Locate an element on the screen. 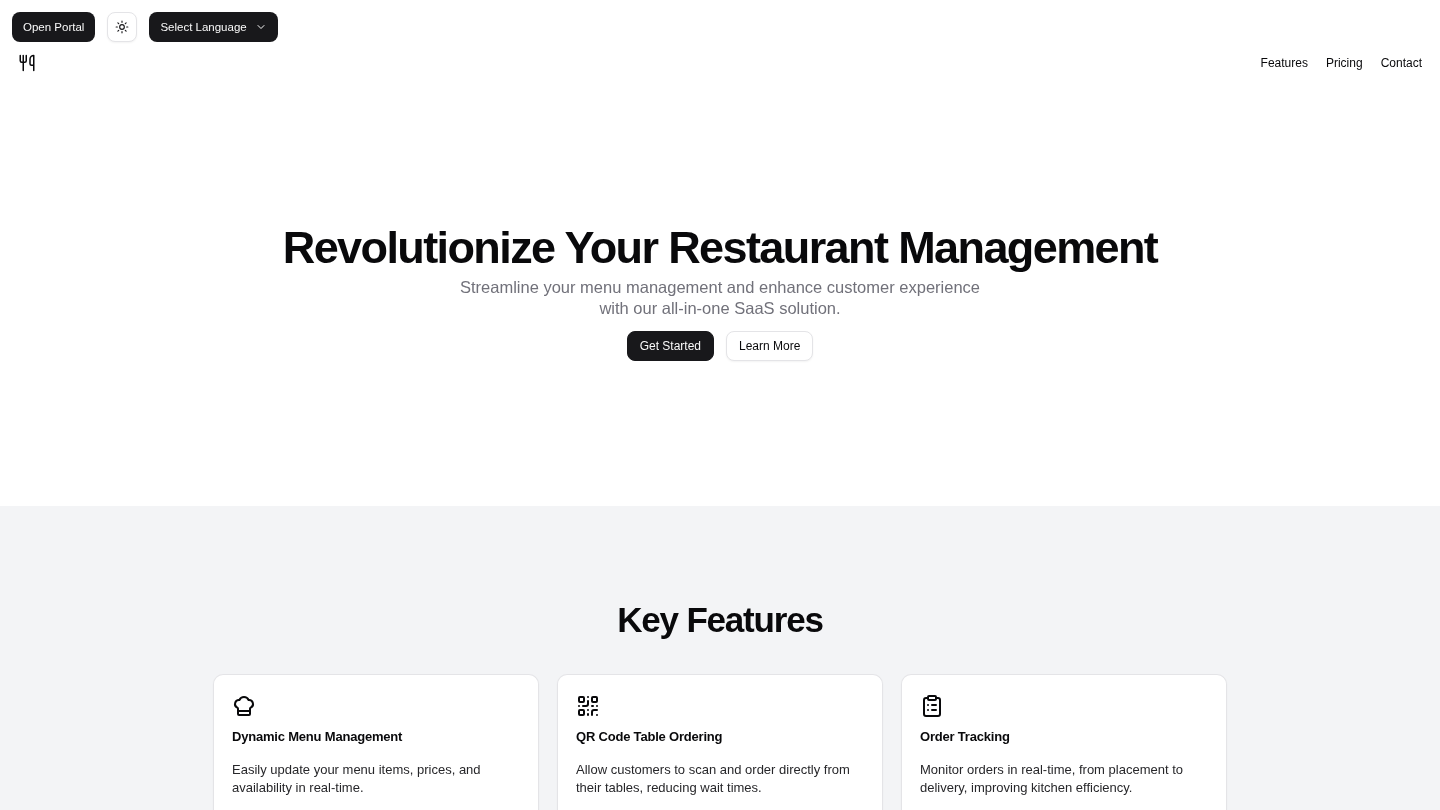 The height and width of the screenshot is (810, 1440). sun-icon is located at coordinates (122, 27).